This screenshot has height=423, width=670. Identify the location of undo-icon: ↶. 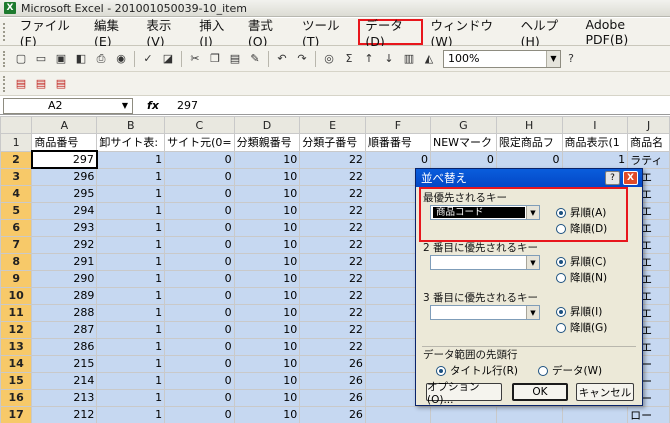
(282, 59).